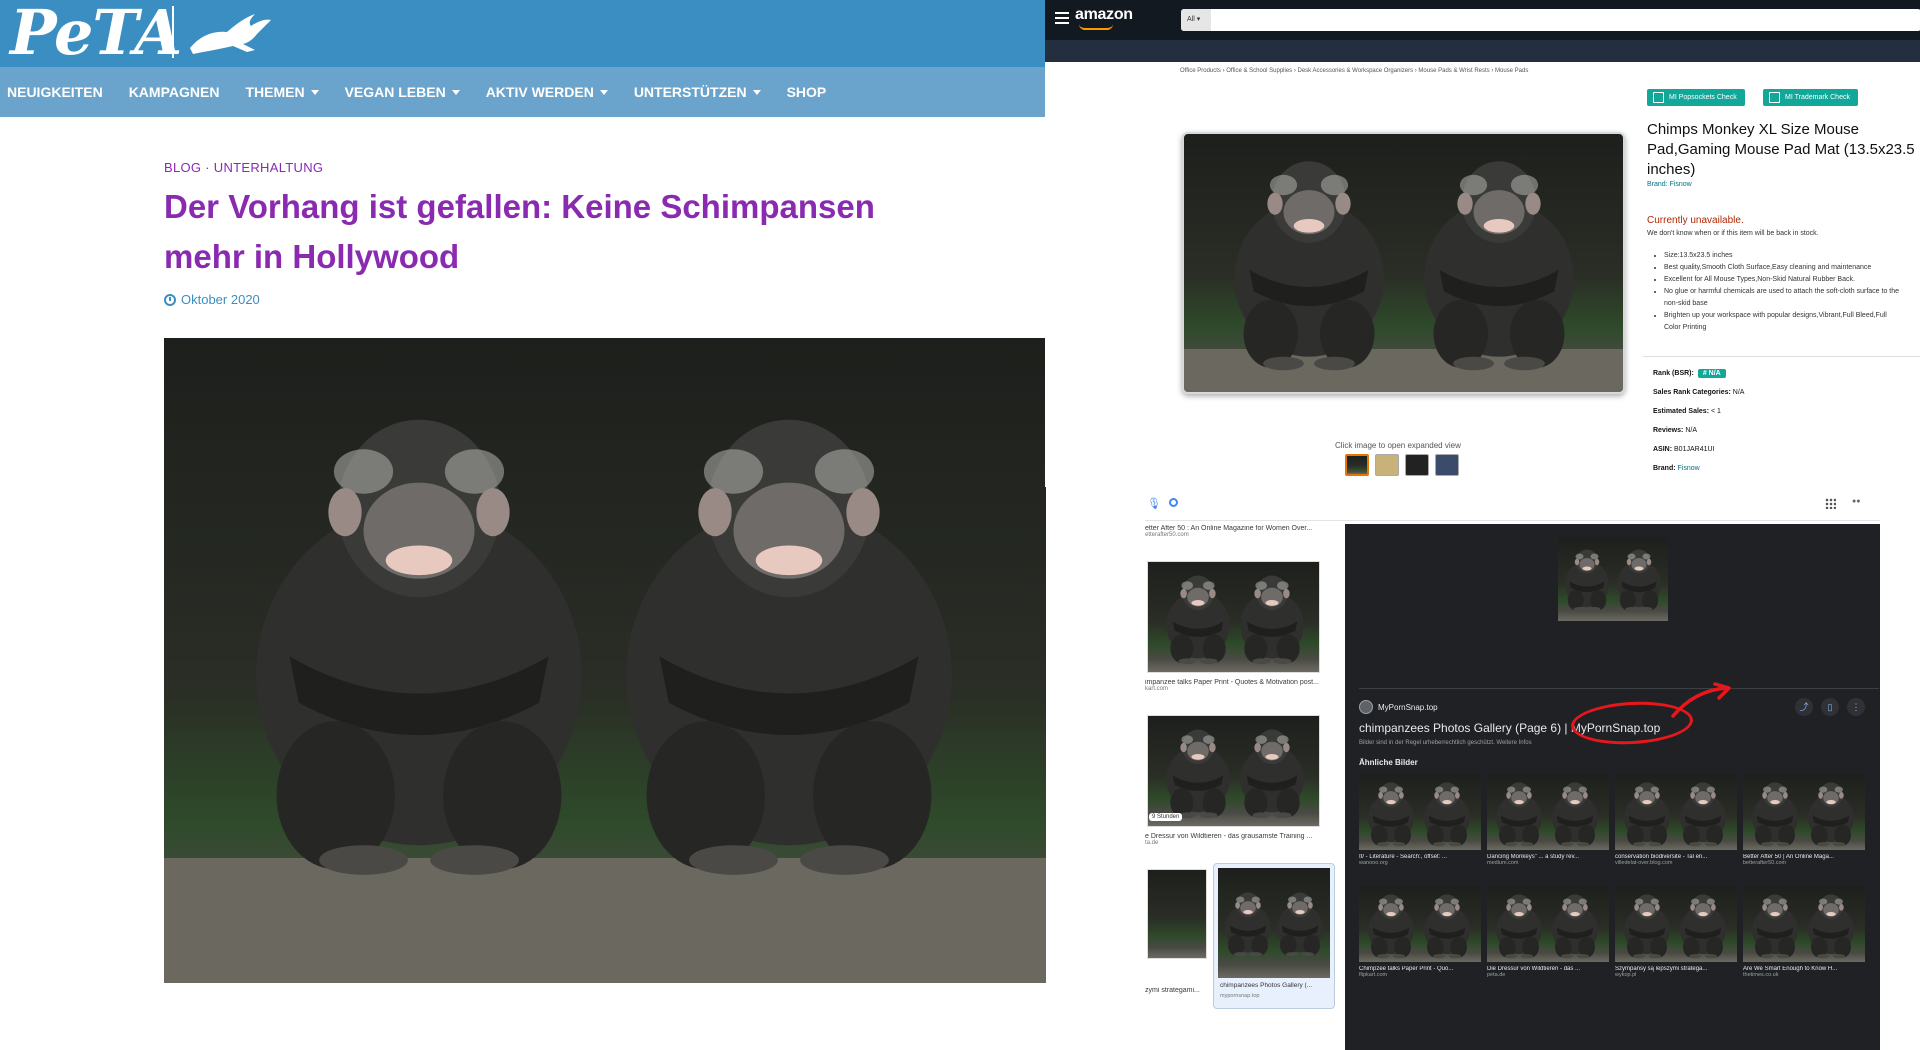  What do you see at coordinates (1696, 97) in the screenshot?
I see `popsockets-check-button: MI Popsockets Check` at bounding box center [1696, 97].